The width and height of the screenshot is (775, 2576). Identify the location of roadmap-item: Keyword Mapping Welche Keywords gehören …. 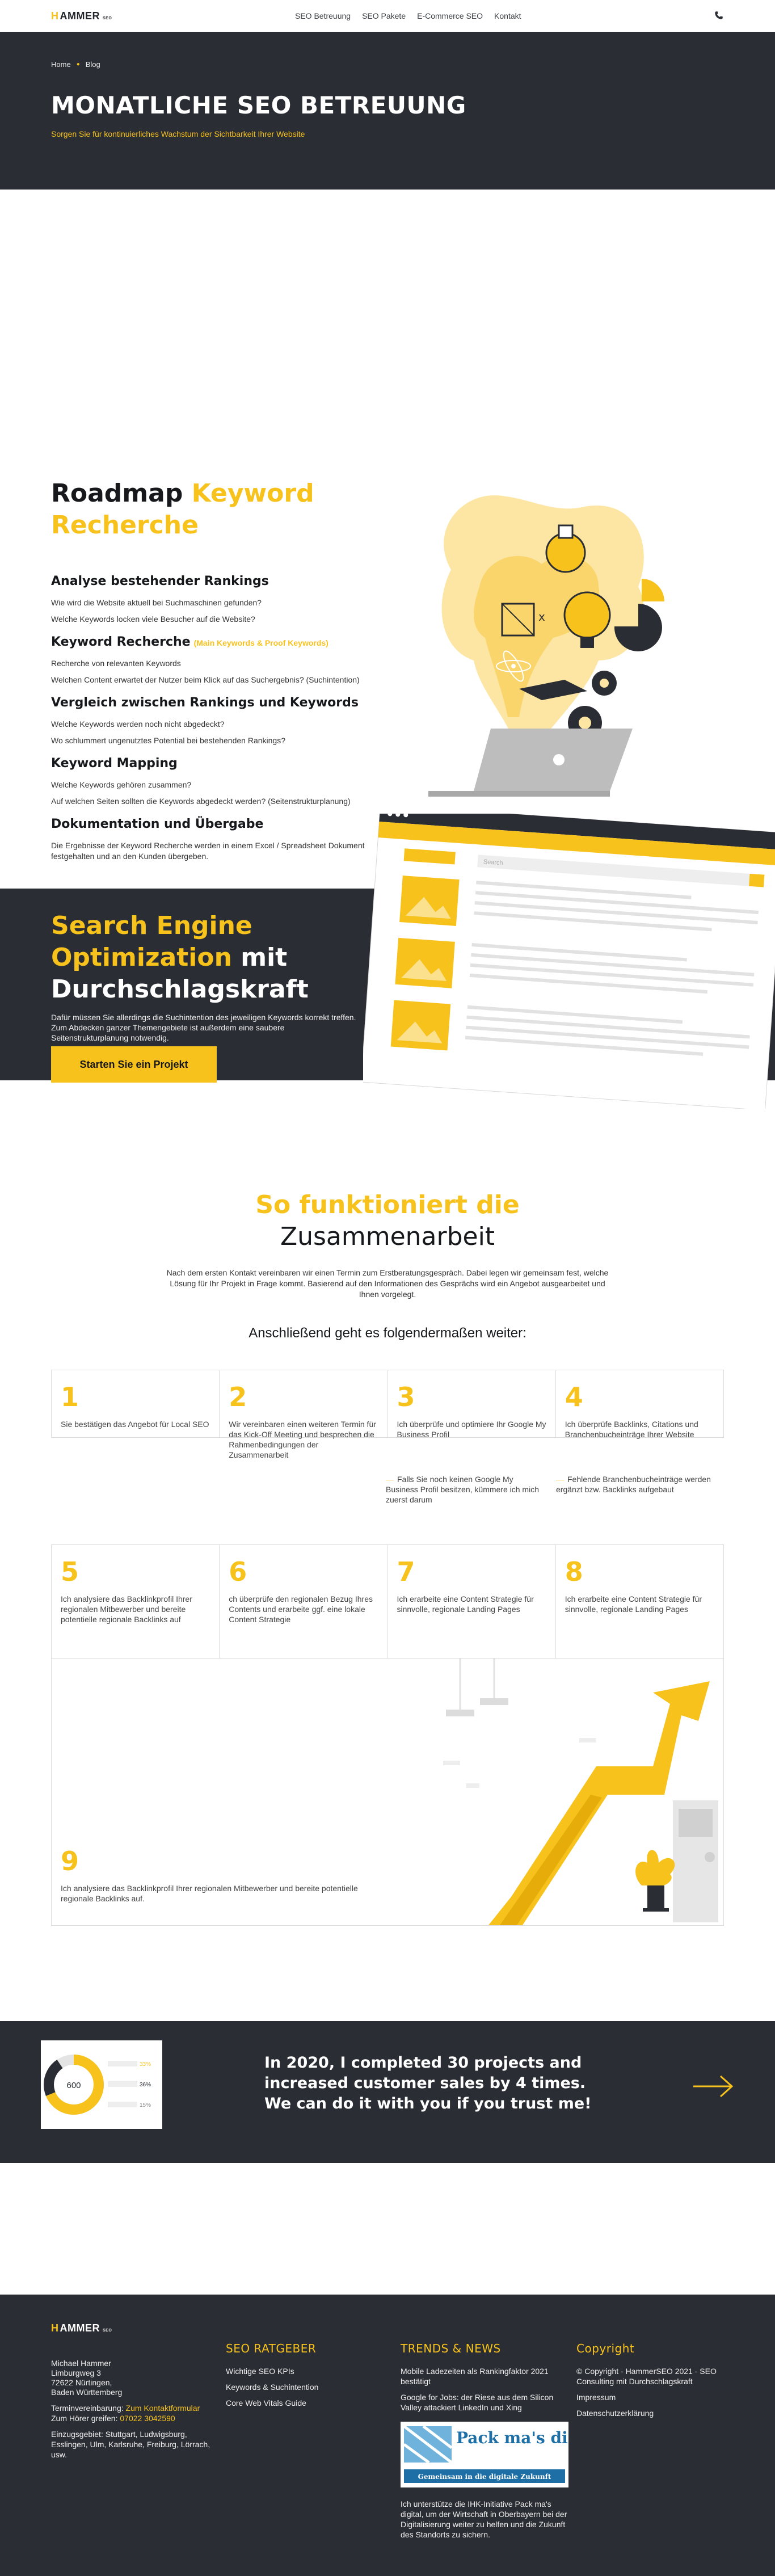
(227, 781).